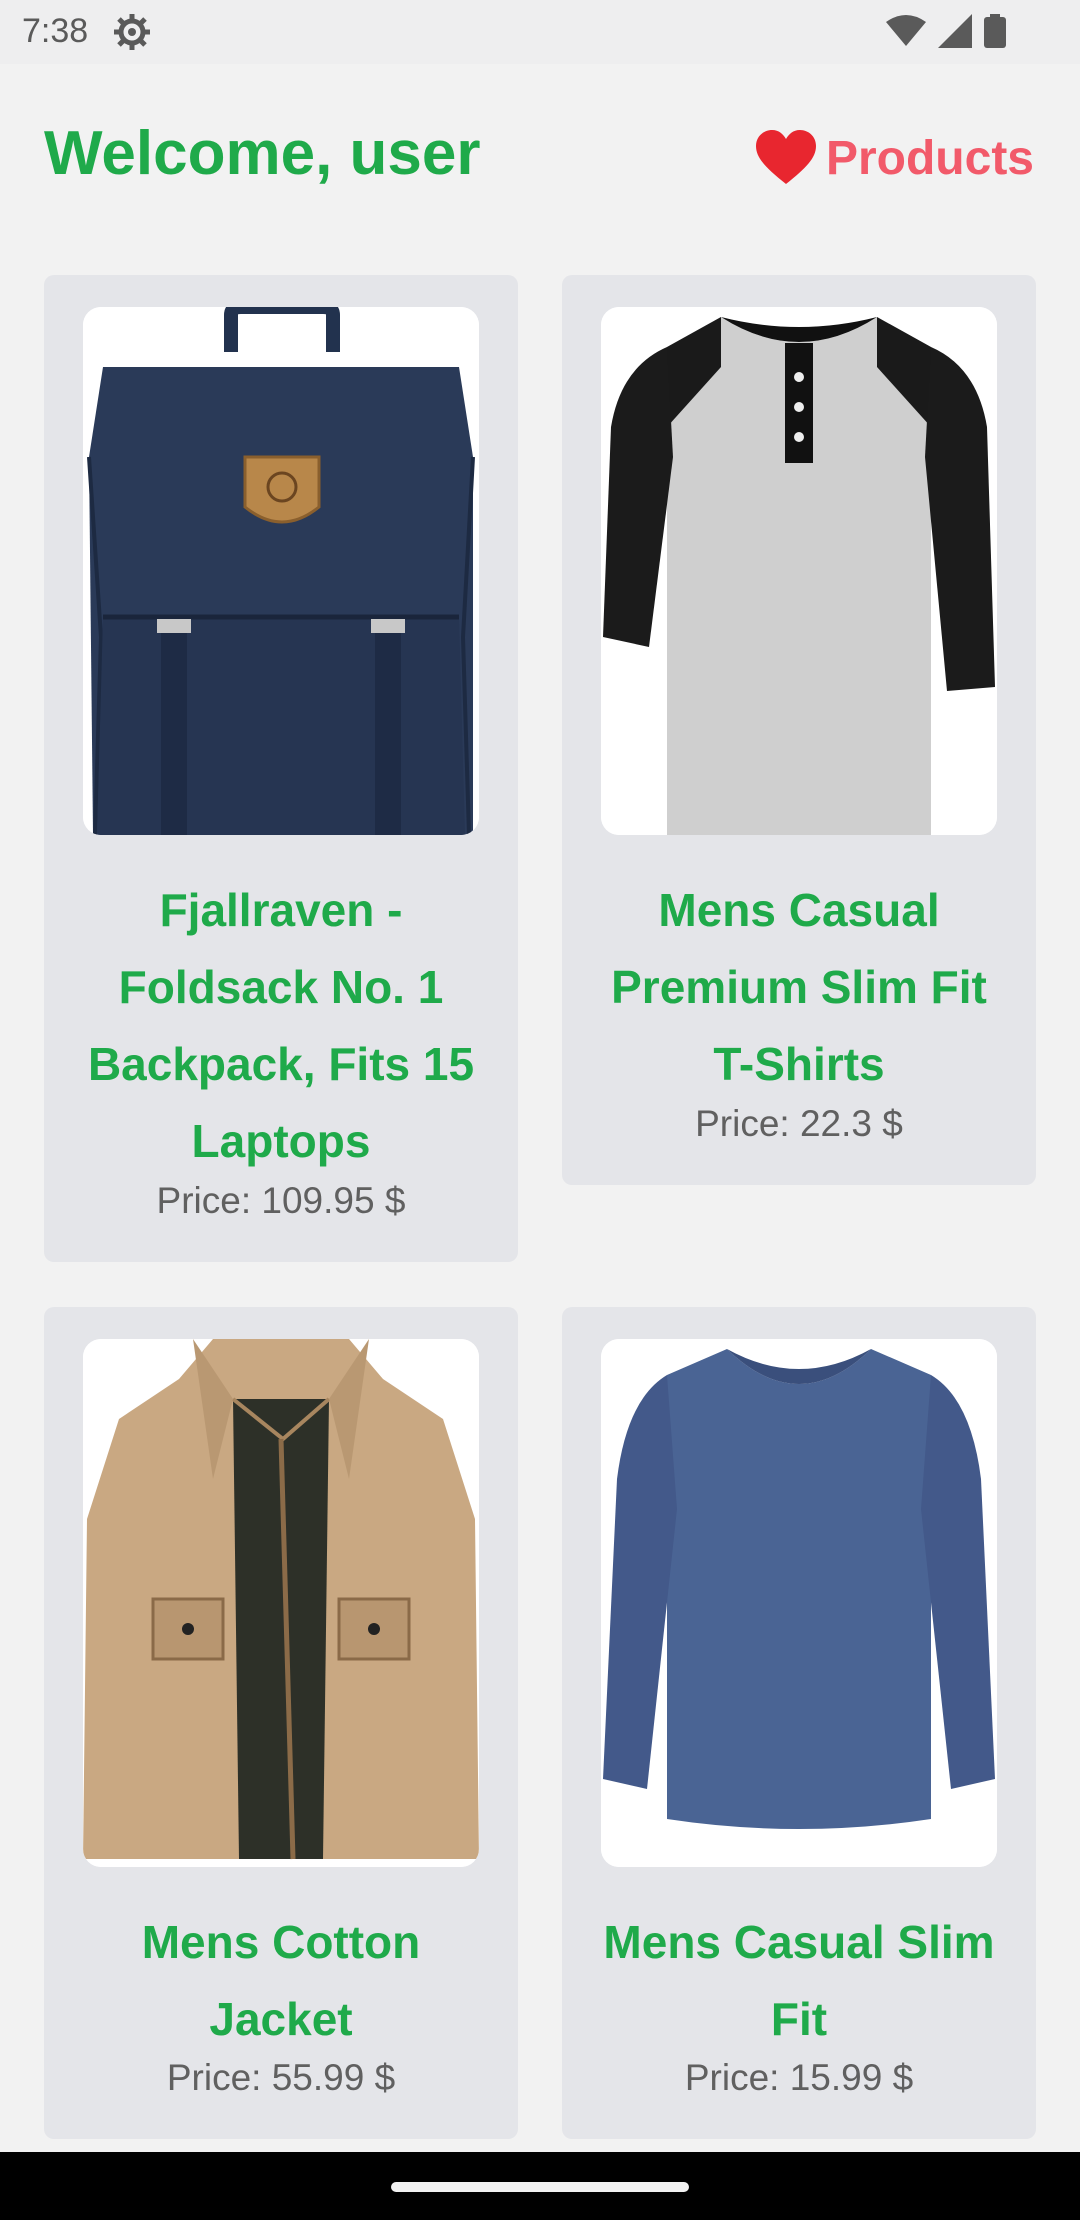 Image resolution: width=1080 pixels, height=2220 pixels. What do you see at coordinates (132, 32) in the screenshot?
I see `settings-gear-icon` at bounding box center [132, 32].